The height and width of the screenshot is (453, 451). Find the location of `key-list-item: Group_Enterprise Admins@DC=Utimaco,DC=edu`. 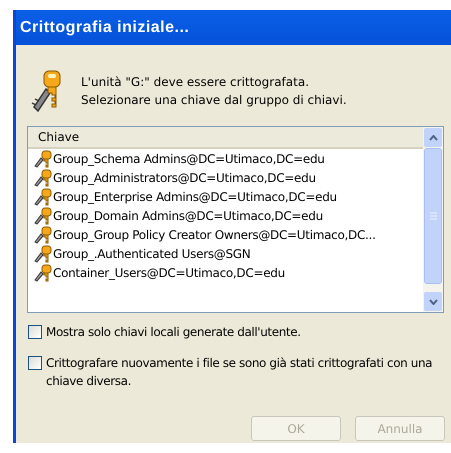

key-list-item: Group_Enterprise Admins@DC=Utimaco,DC=edu is located at coordinates (225, 196).